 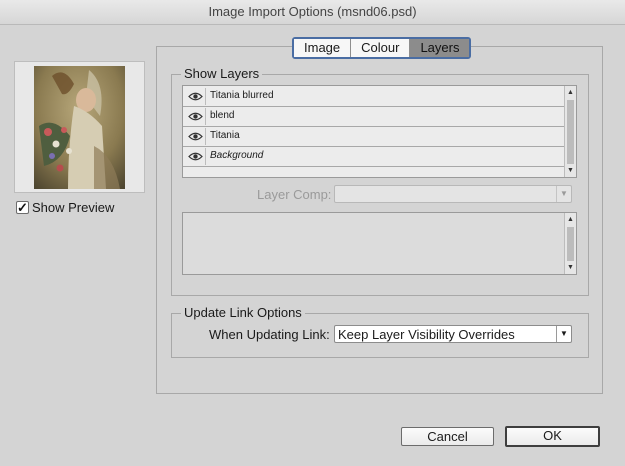 What do you see at coordinates (374, 97) in the screenshot?
I see `layer-row: Titania blurred` at bounding box center [374, 97].